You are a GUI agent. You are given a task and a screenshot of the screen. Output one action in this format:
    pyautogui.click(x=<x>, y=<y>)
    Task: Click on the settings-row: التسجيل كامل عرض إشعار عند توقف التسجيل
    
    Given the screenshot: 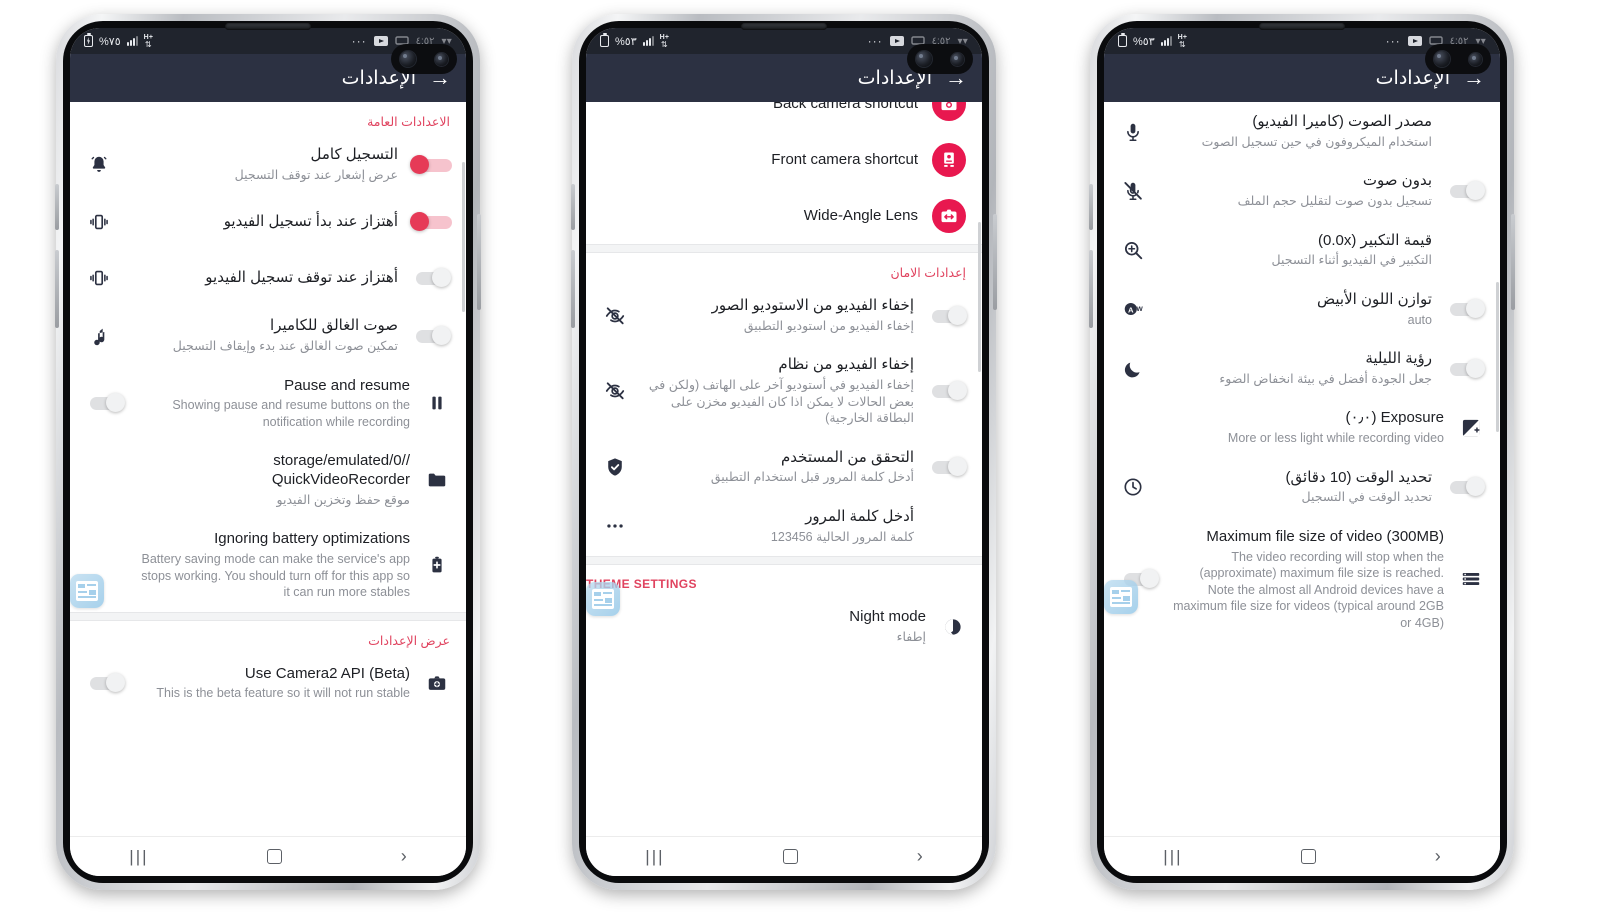 What is the action you would take?
    pyautogui.click(x=268, y=164)
    